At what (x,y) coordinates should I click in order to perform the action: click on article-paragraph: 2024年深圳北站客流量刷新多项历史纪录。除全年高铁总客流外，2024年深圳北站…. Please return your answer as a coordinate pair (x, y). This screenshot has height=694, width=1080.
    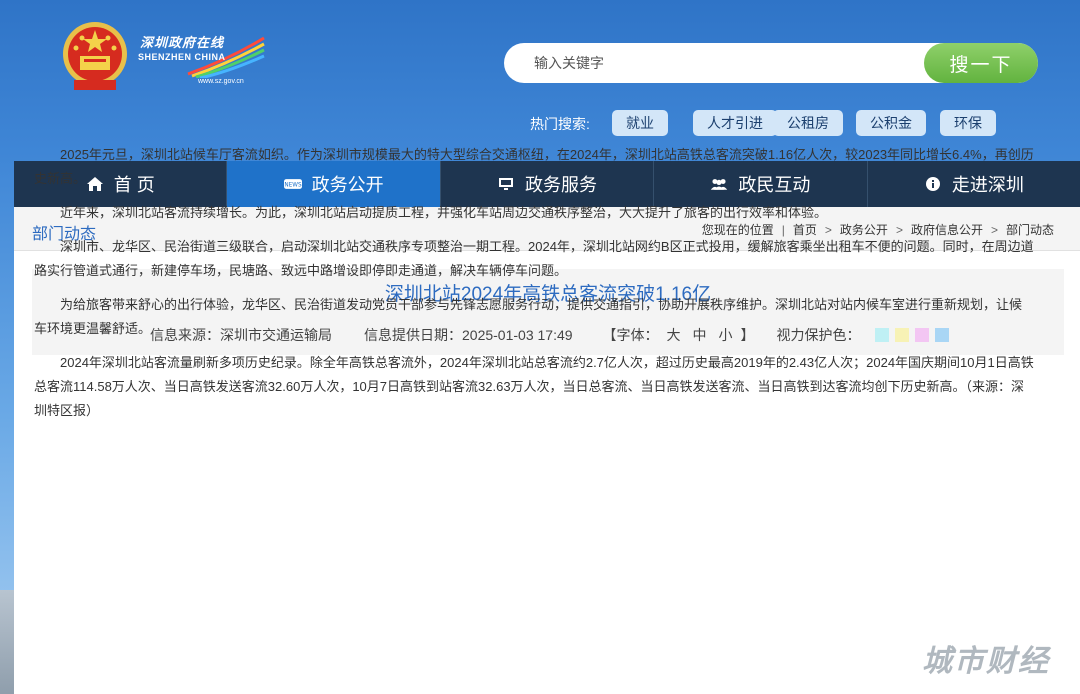
    Looking at the image, I should click on (534, 386).